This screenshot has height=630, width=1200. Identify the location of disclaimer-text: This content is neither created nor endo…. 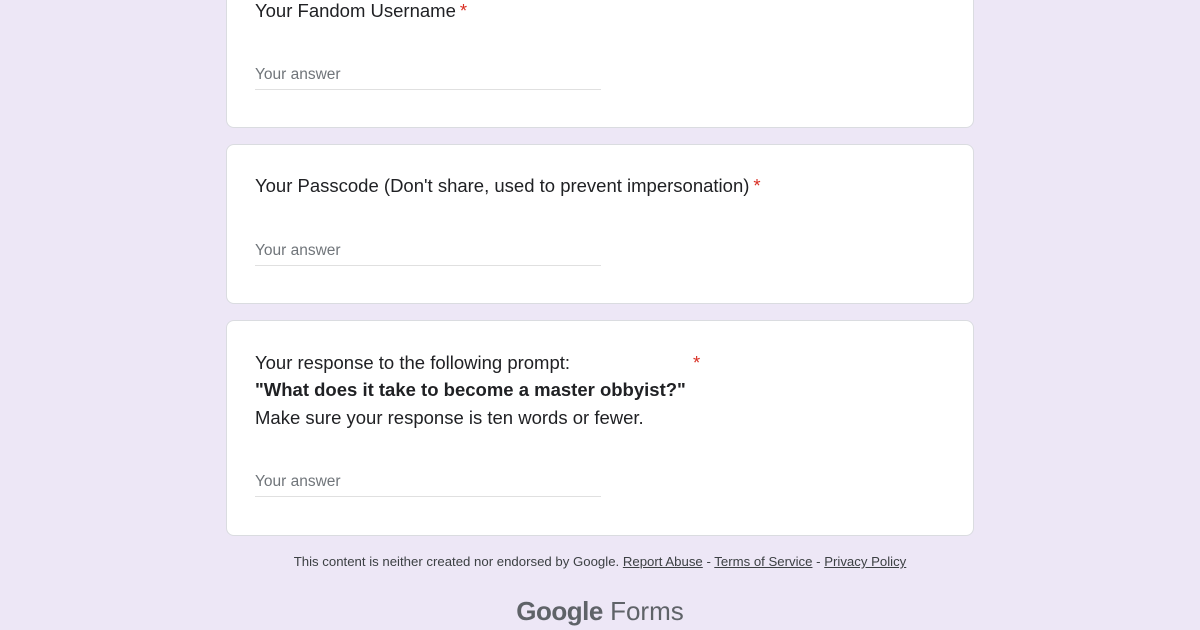
(456, 561).